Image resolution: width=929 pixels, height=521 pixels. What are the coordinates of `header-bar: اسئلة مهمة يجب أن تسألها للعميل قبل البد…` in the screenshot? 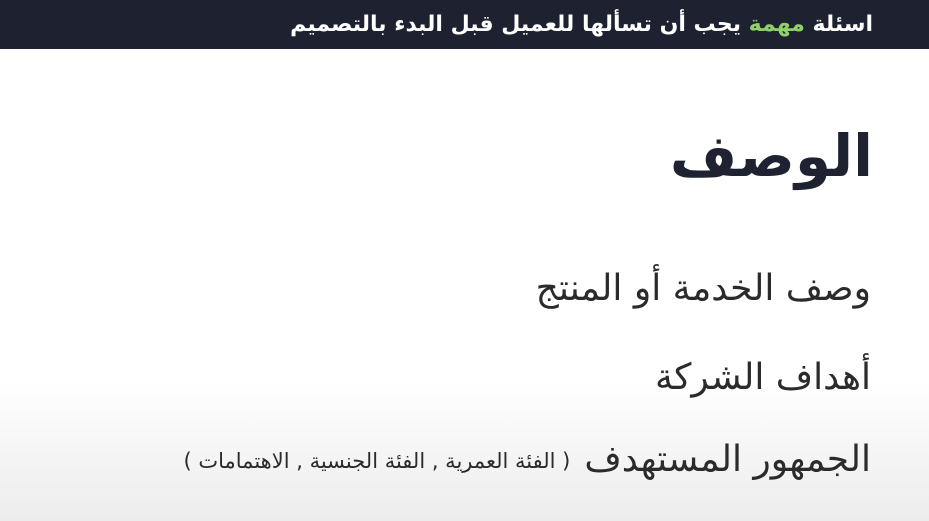 It's located at (464, 24).